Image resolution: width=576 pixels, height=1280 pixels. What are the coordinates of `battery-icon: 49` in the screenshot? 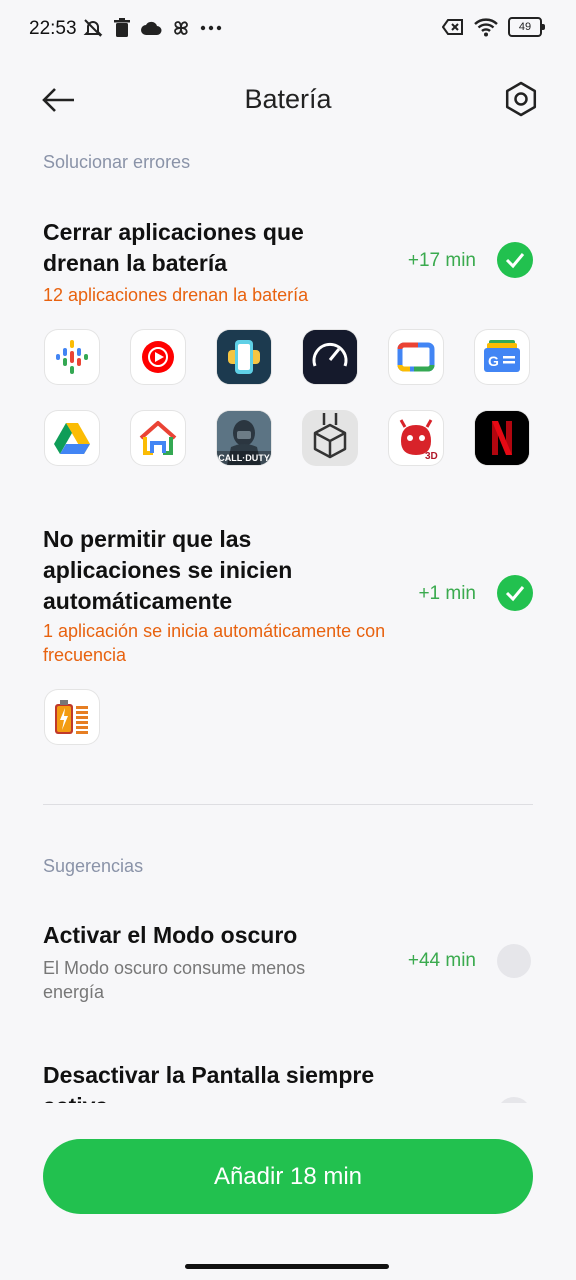 It's located at (526, 27).